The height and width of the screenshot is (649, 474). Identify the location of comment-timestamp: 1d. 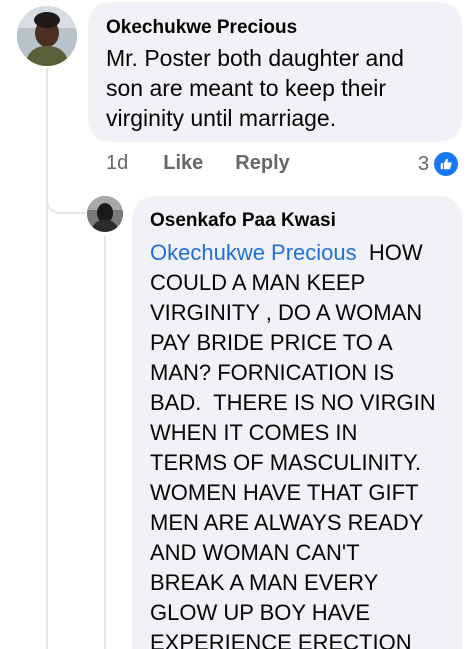
(117, 163).